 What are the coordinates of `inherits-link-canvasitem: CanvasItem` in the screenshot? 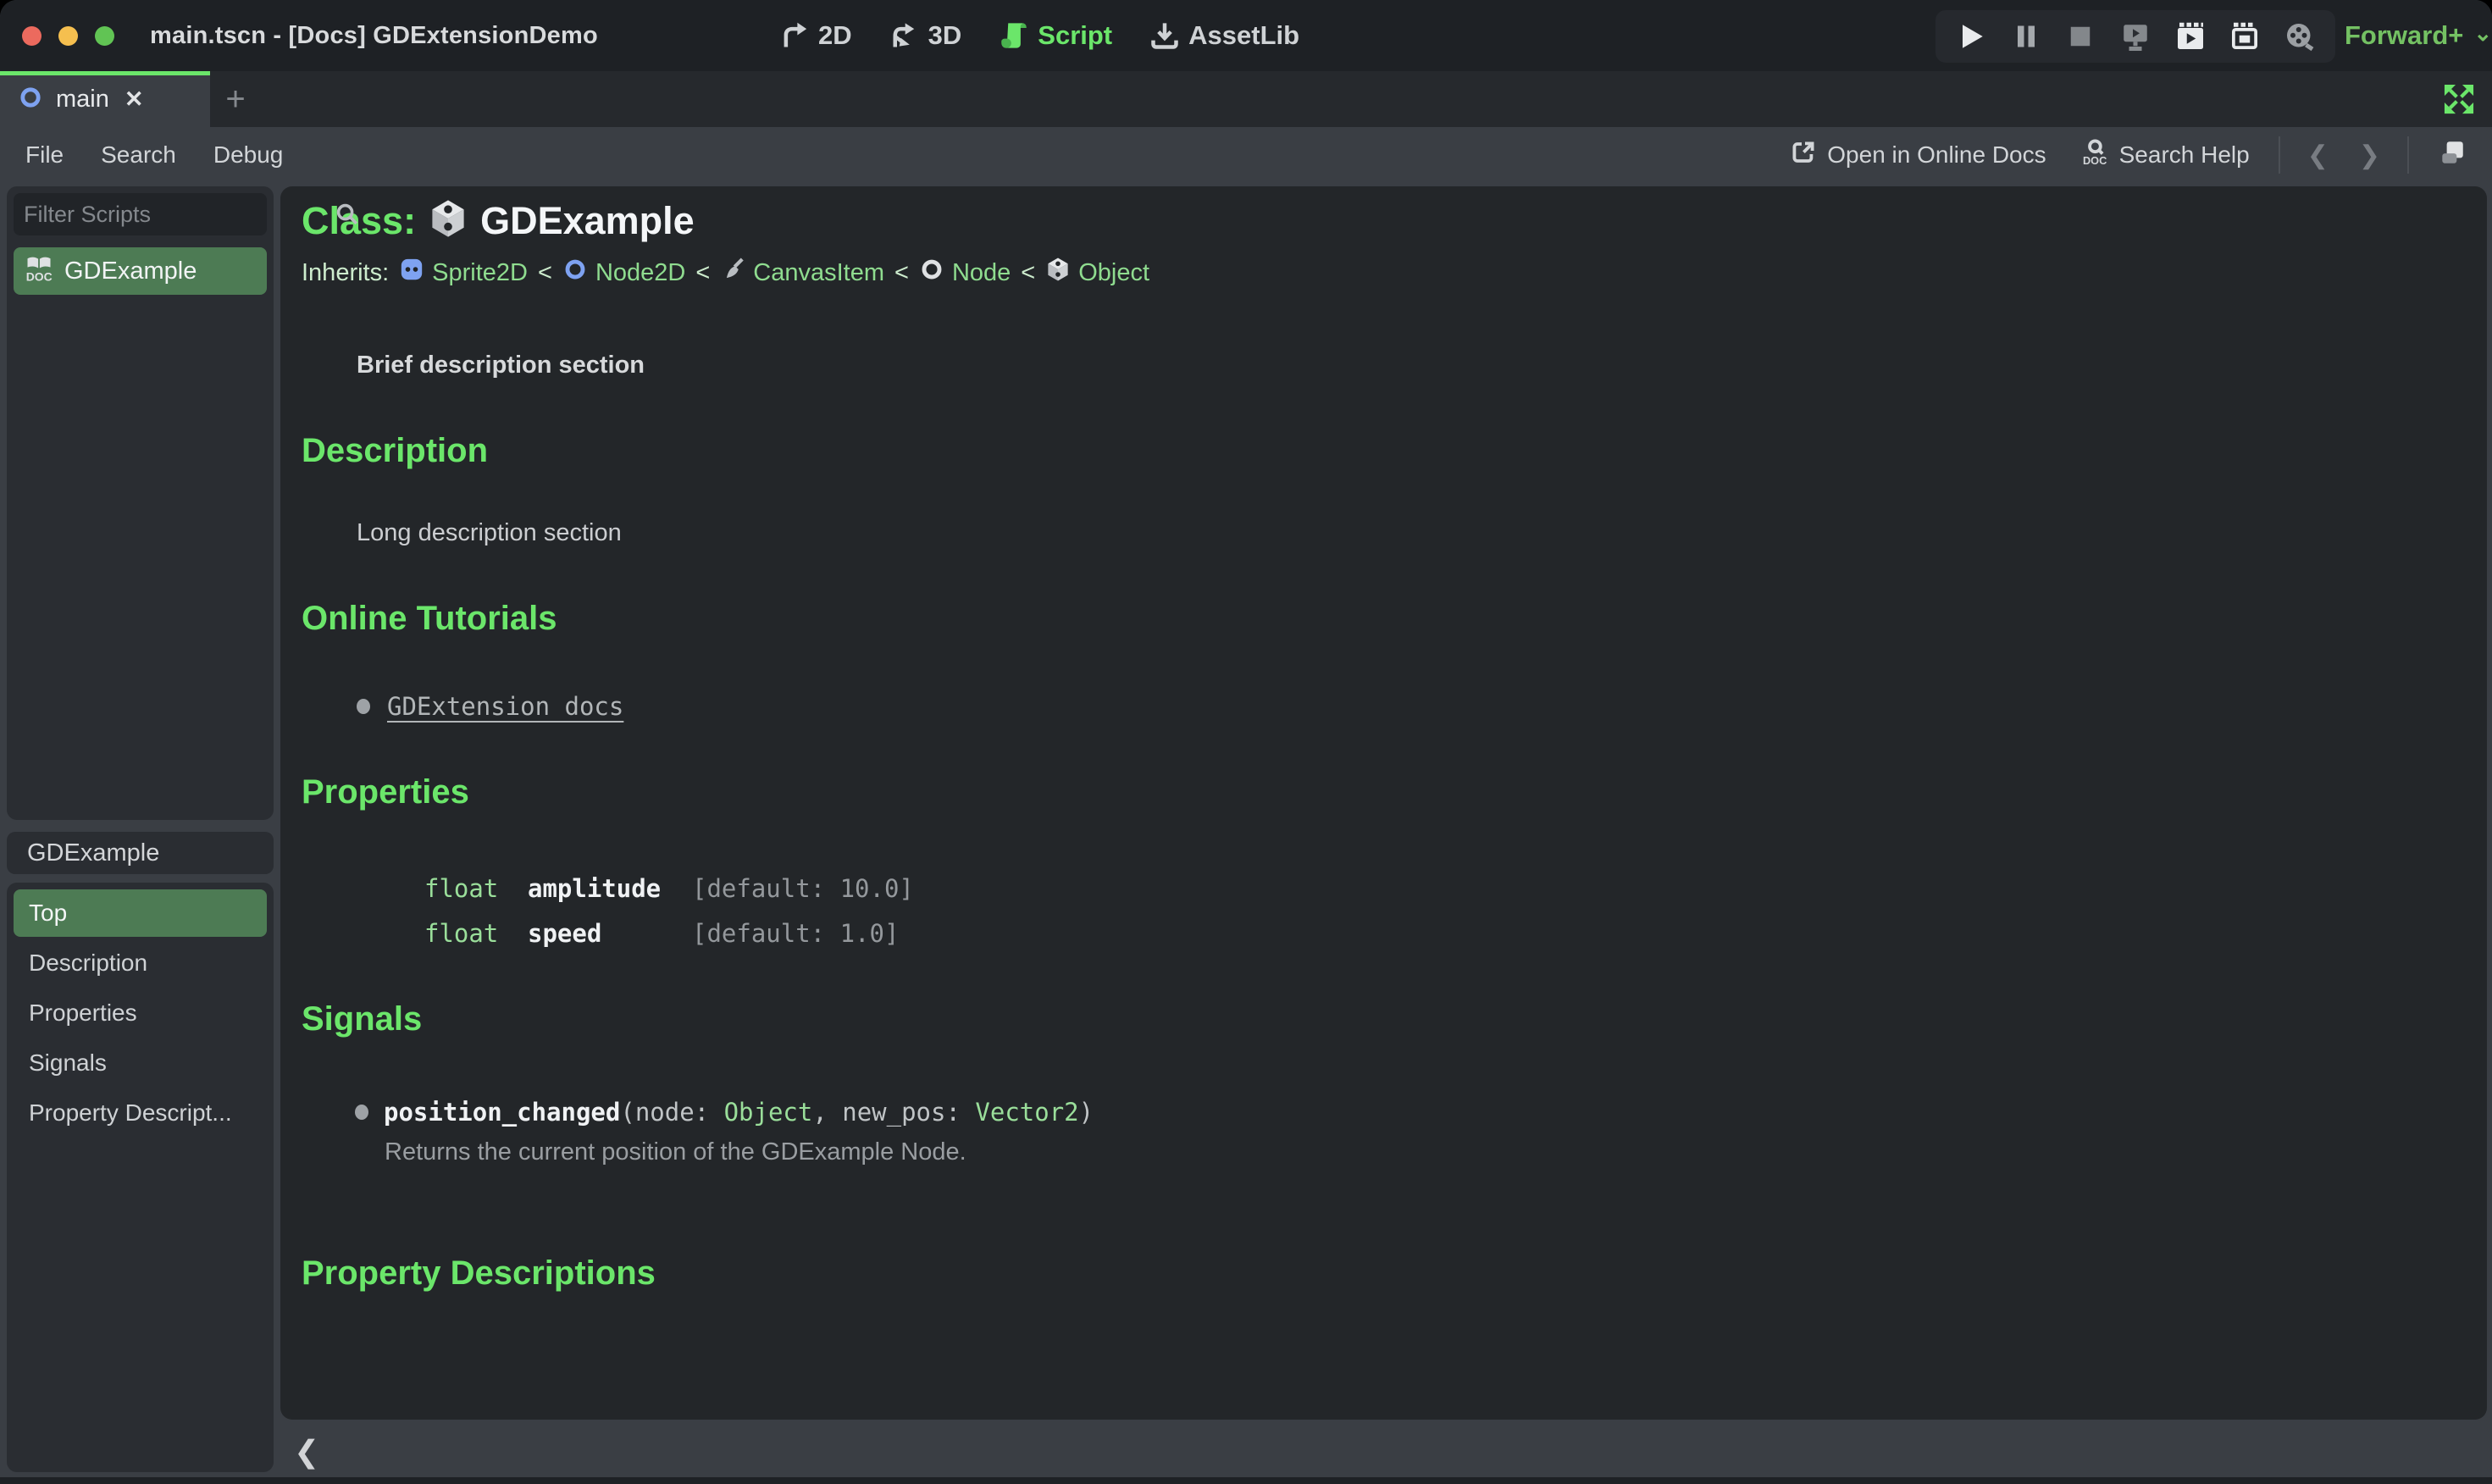 It's located at (802, 273).